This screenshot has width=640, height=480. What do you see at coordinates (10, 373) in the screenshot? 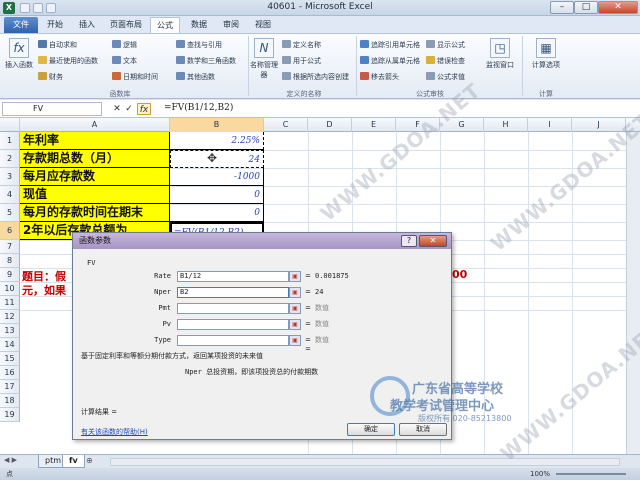
I see `row-header: 16` at bounding box center [10, 373].